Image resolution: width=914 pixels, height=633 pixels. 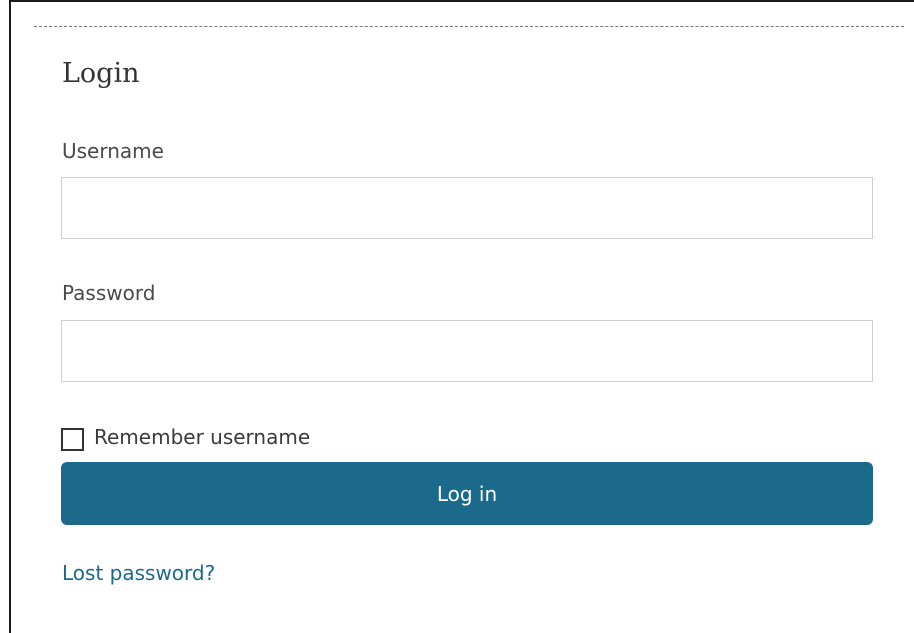 I want to click on login-title: Login, so click(x=101, y=73).